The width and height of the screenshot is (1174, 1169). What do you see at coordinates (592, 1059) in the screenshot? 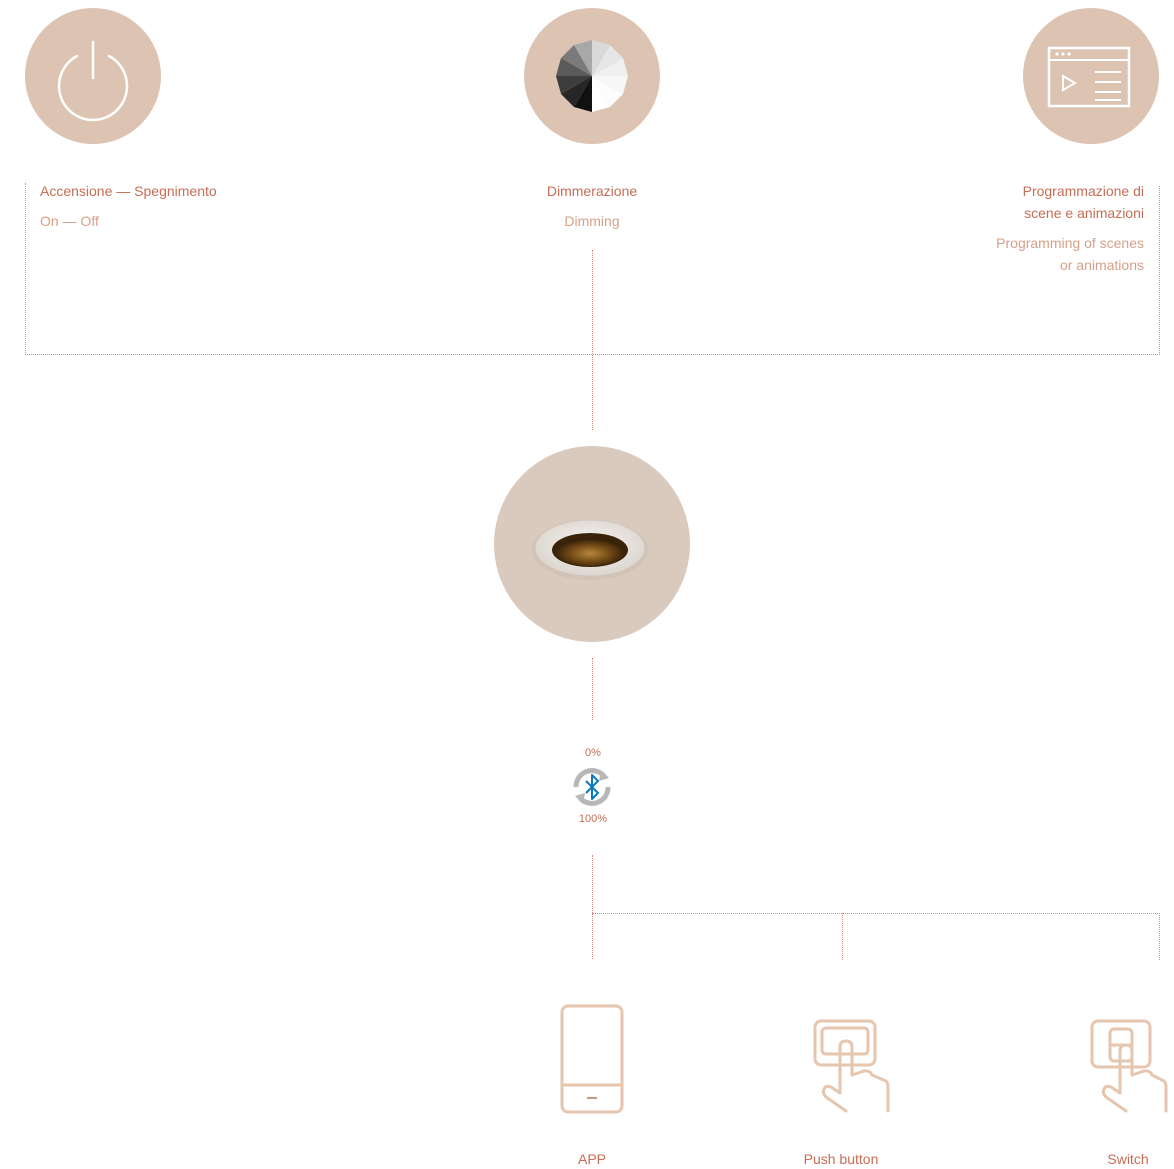
I see `smartphone-icon` at bounding box center [592, 1059].